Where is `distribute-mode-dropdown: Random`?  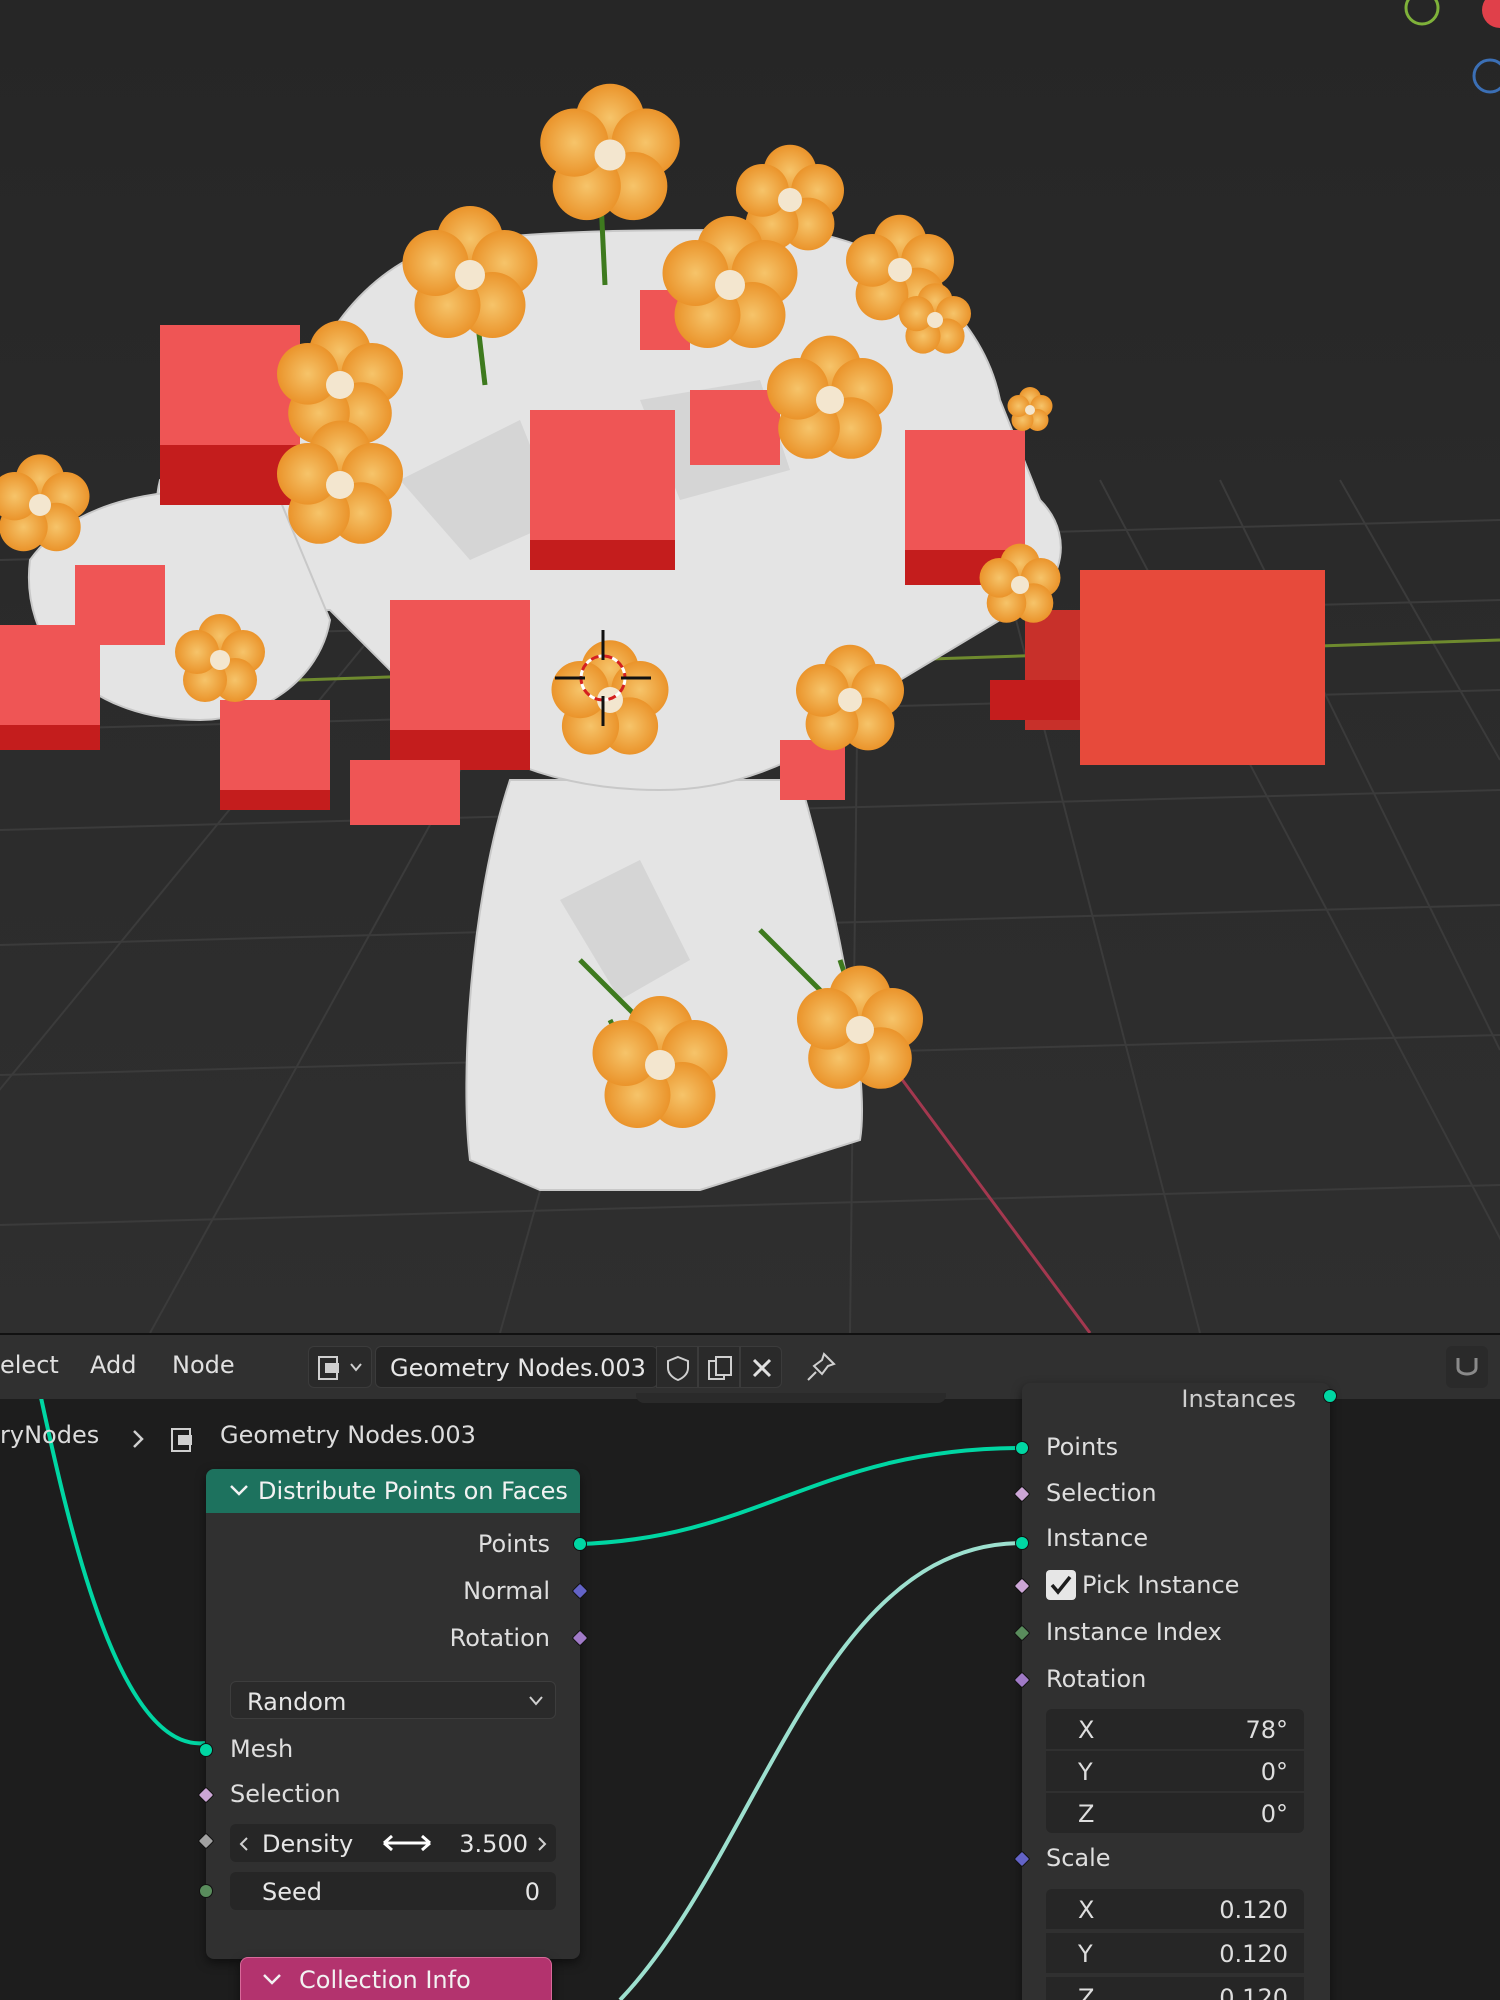 distribute-mode-dropdown: Random is located at coordinates (393, 1700).